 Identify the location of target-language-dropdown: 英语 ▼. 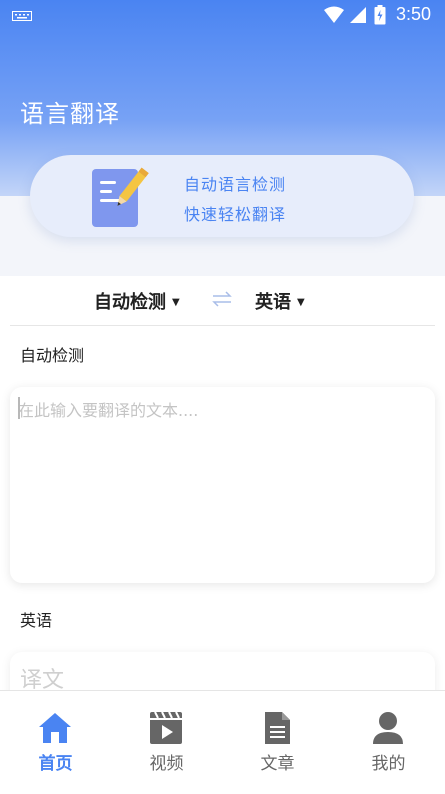
(280, 301).